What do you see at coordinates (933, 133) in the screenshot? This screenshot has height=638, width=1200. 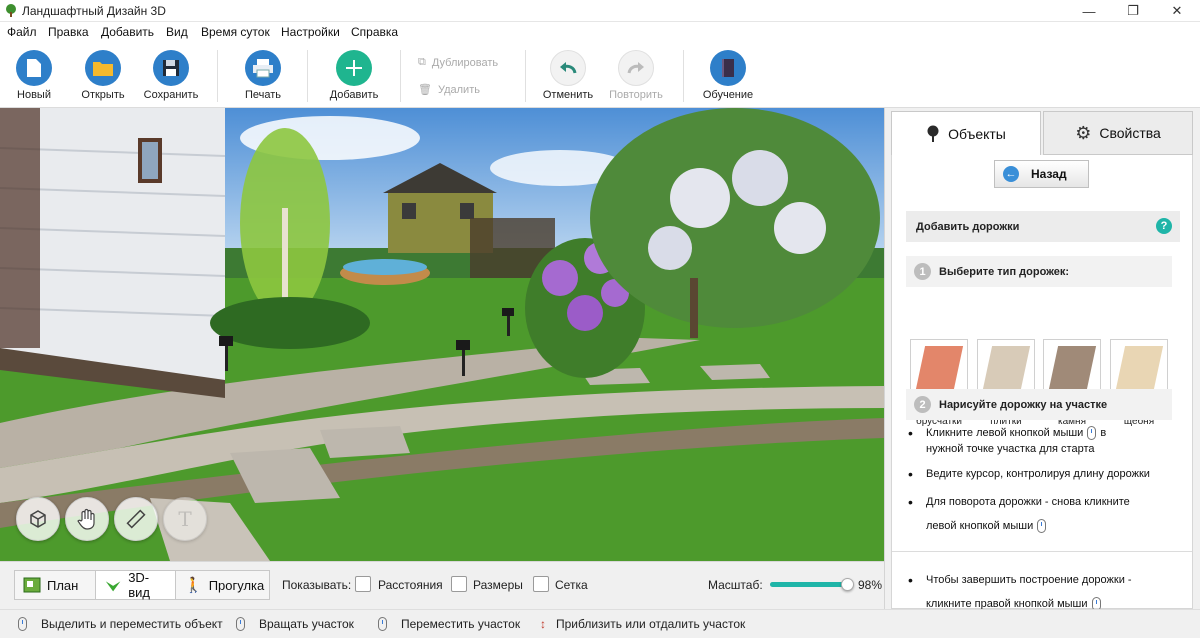 I see `tree-icon` at bounding box center [933, 133].